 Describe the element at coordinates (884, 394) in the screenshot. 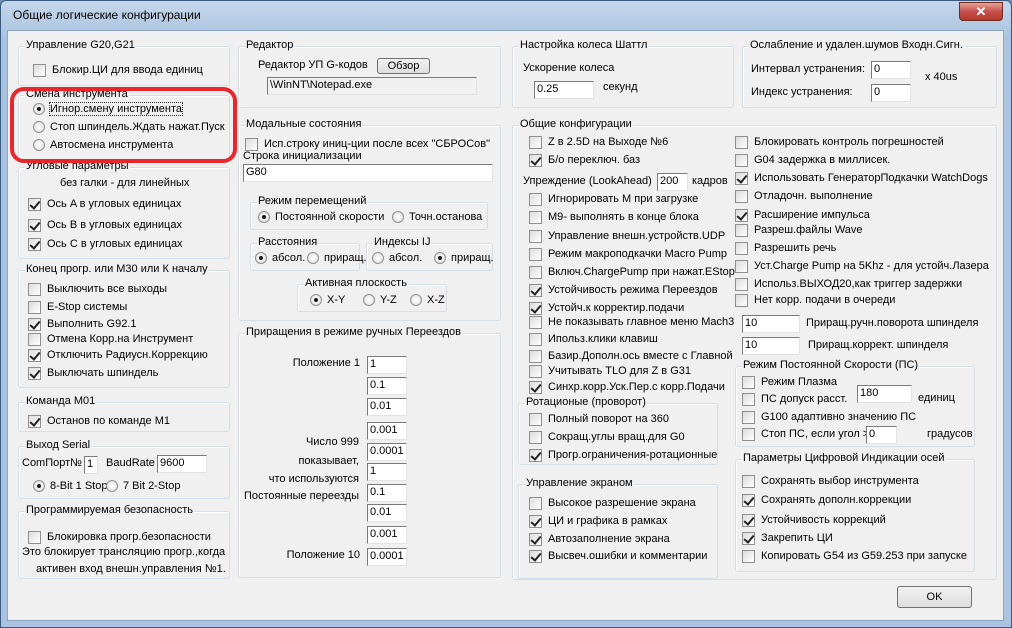

I see `css-tolerance-input: 180` at that location.